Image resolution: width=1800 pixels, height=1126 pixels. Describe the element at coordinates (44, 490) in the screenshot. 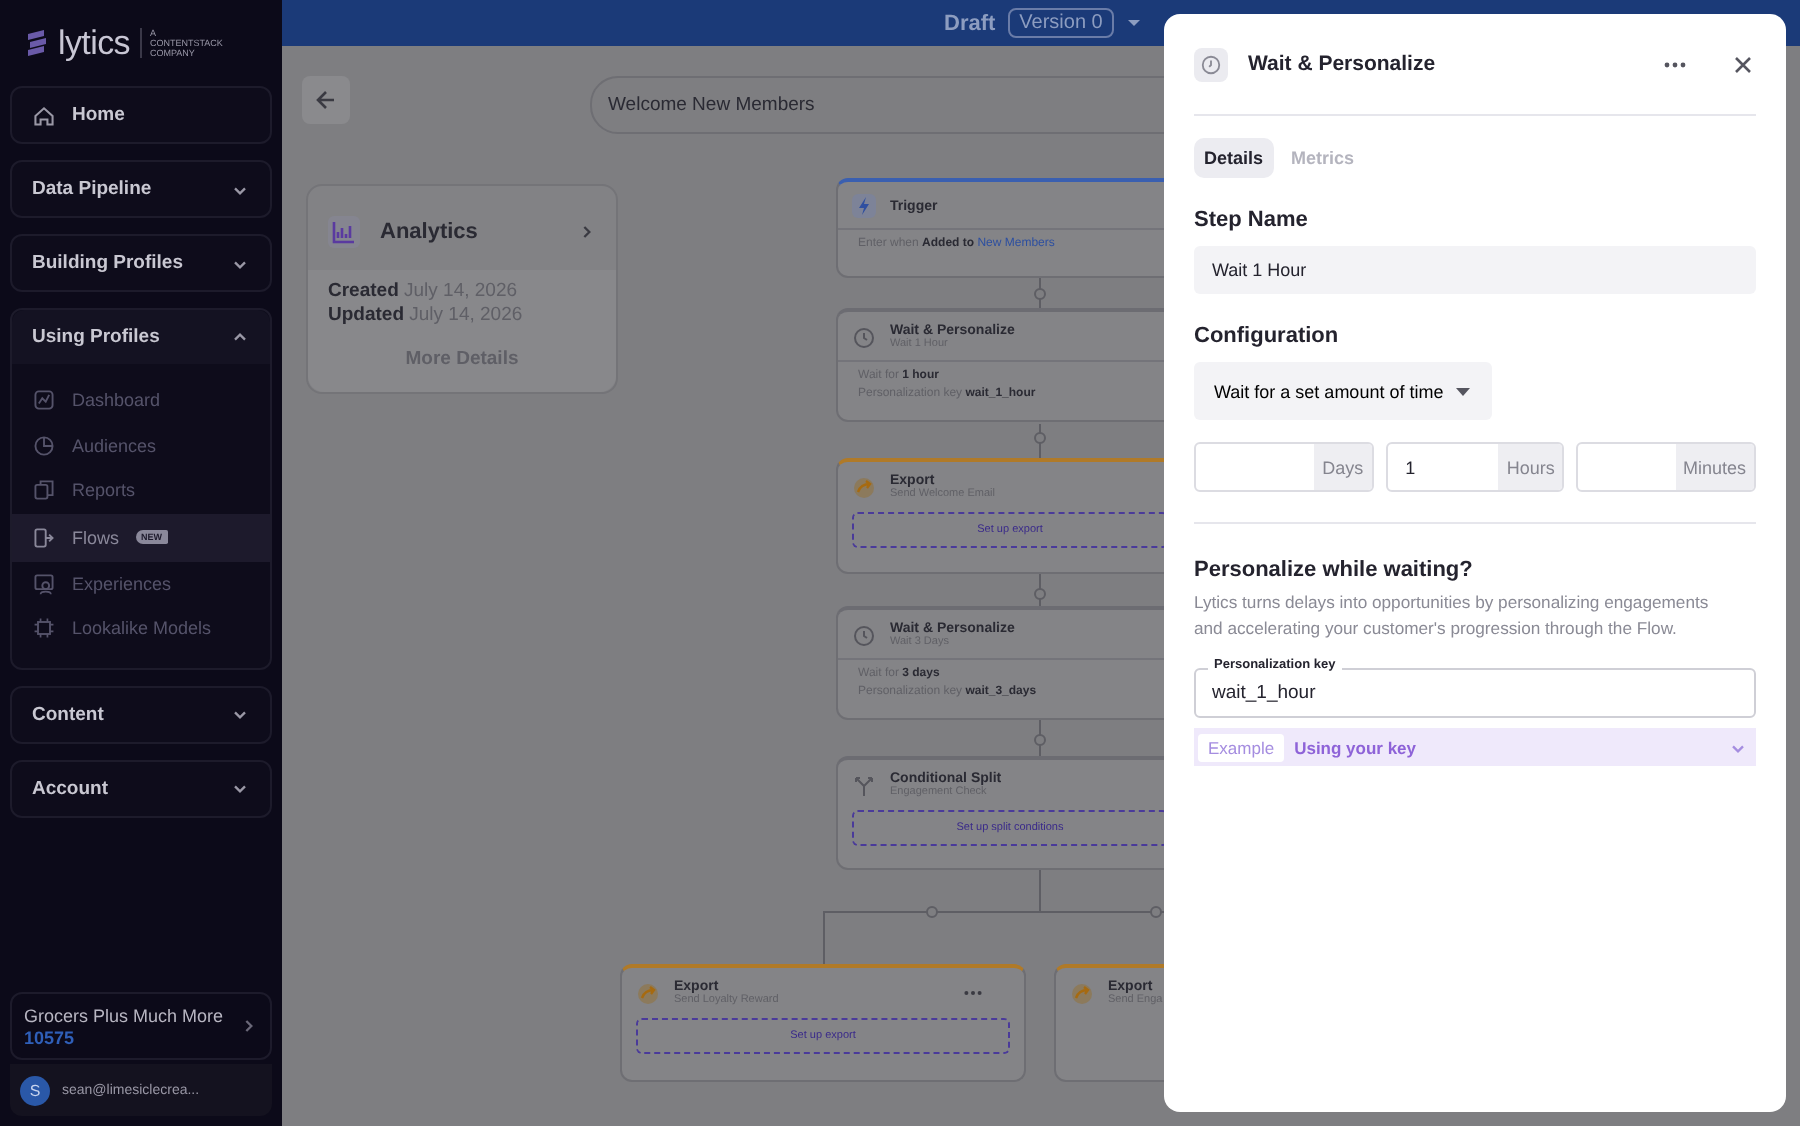

I see `documents-icon` at that location.